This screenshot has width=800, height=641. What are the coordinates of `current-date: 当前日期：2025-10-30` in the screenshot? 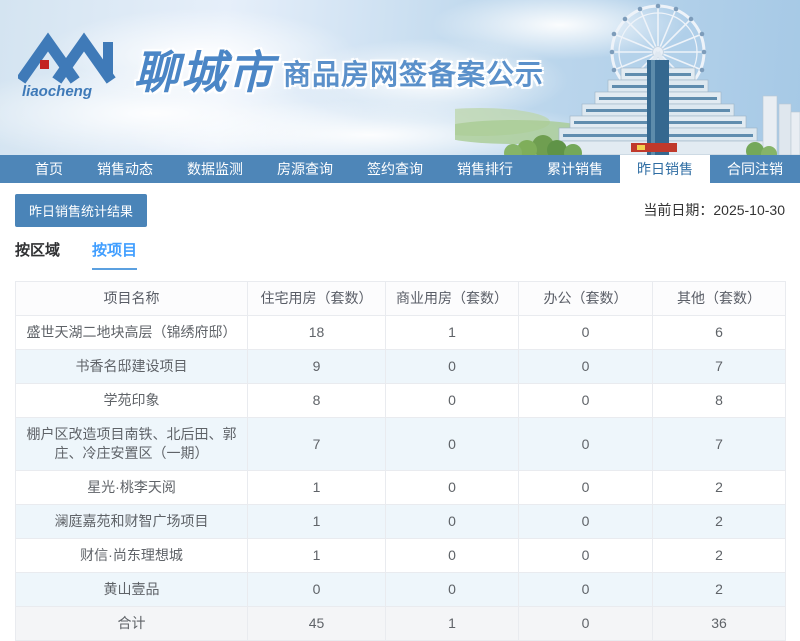 It's located at (714, 210).